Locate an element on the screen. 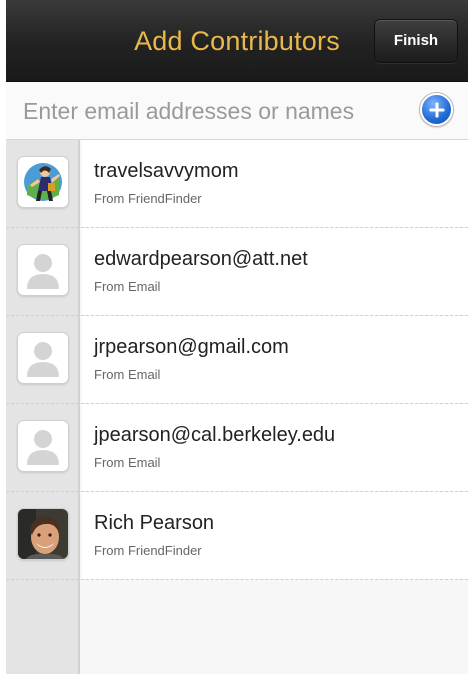 This screenshot has width=468, height=674. add-contact-button is located at coordinates (436, 109).